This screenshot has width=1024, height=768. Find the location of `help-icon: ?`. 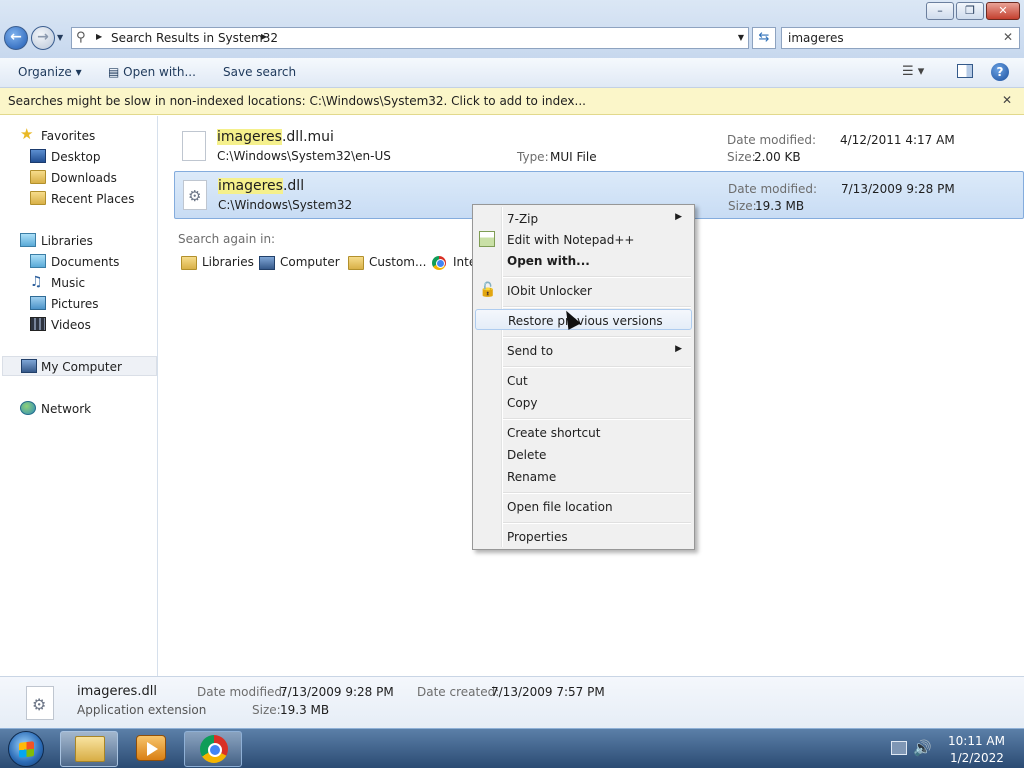

help-icon: ? is located at coordinates (1000, 72).